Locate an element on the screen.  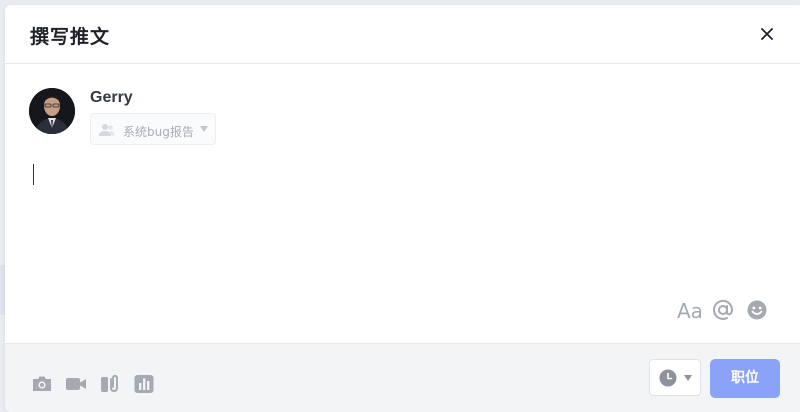
close-button is located at coordinates (767, 34).